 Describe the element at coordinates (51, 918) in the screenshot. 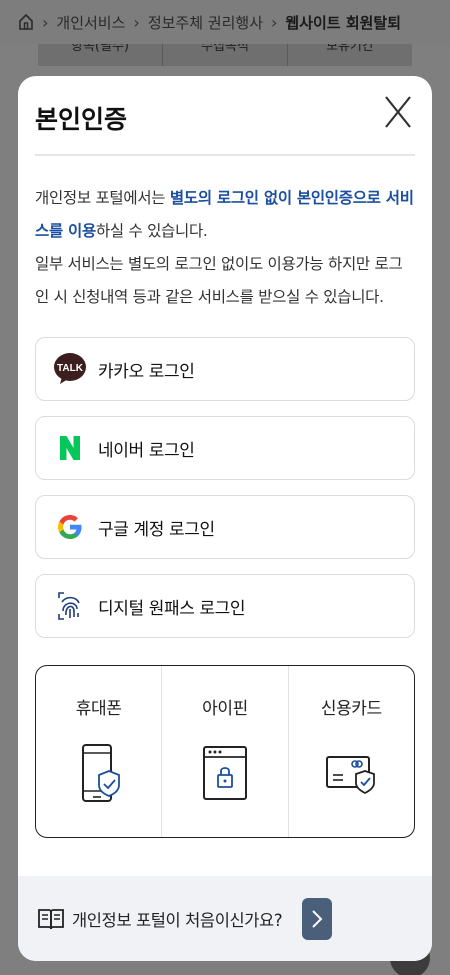

I see `book-icon` at that location.